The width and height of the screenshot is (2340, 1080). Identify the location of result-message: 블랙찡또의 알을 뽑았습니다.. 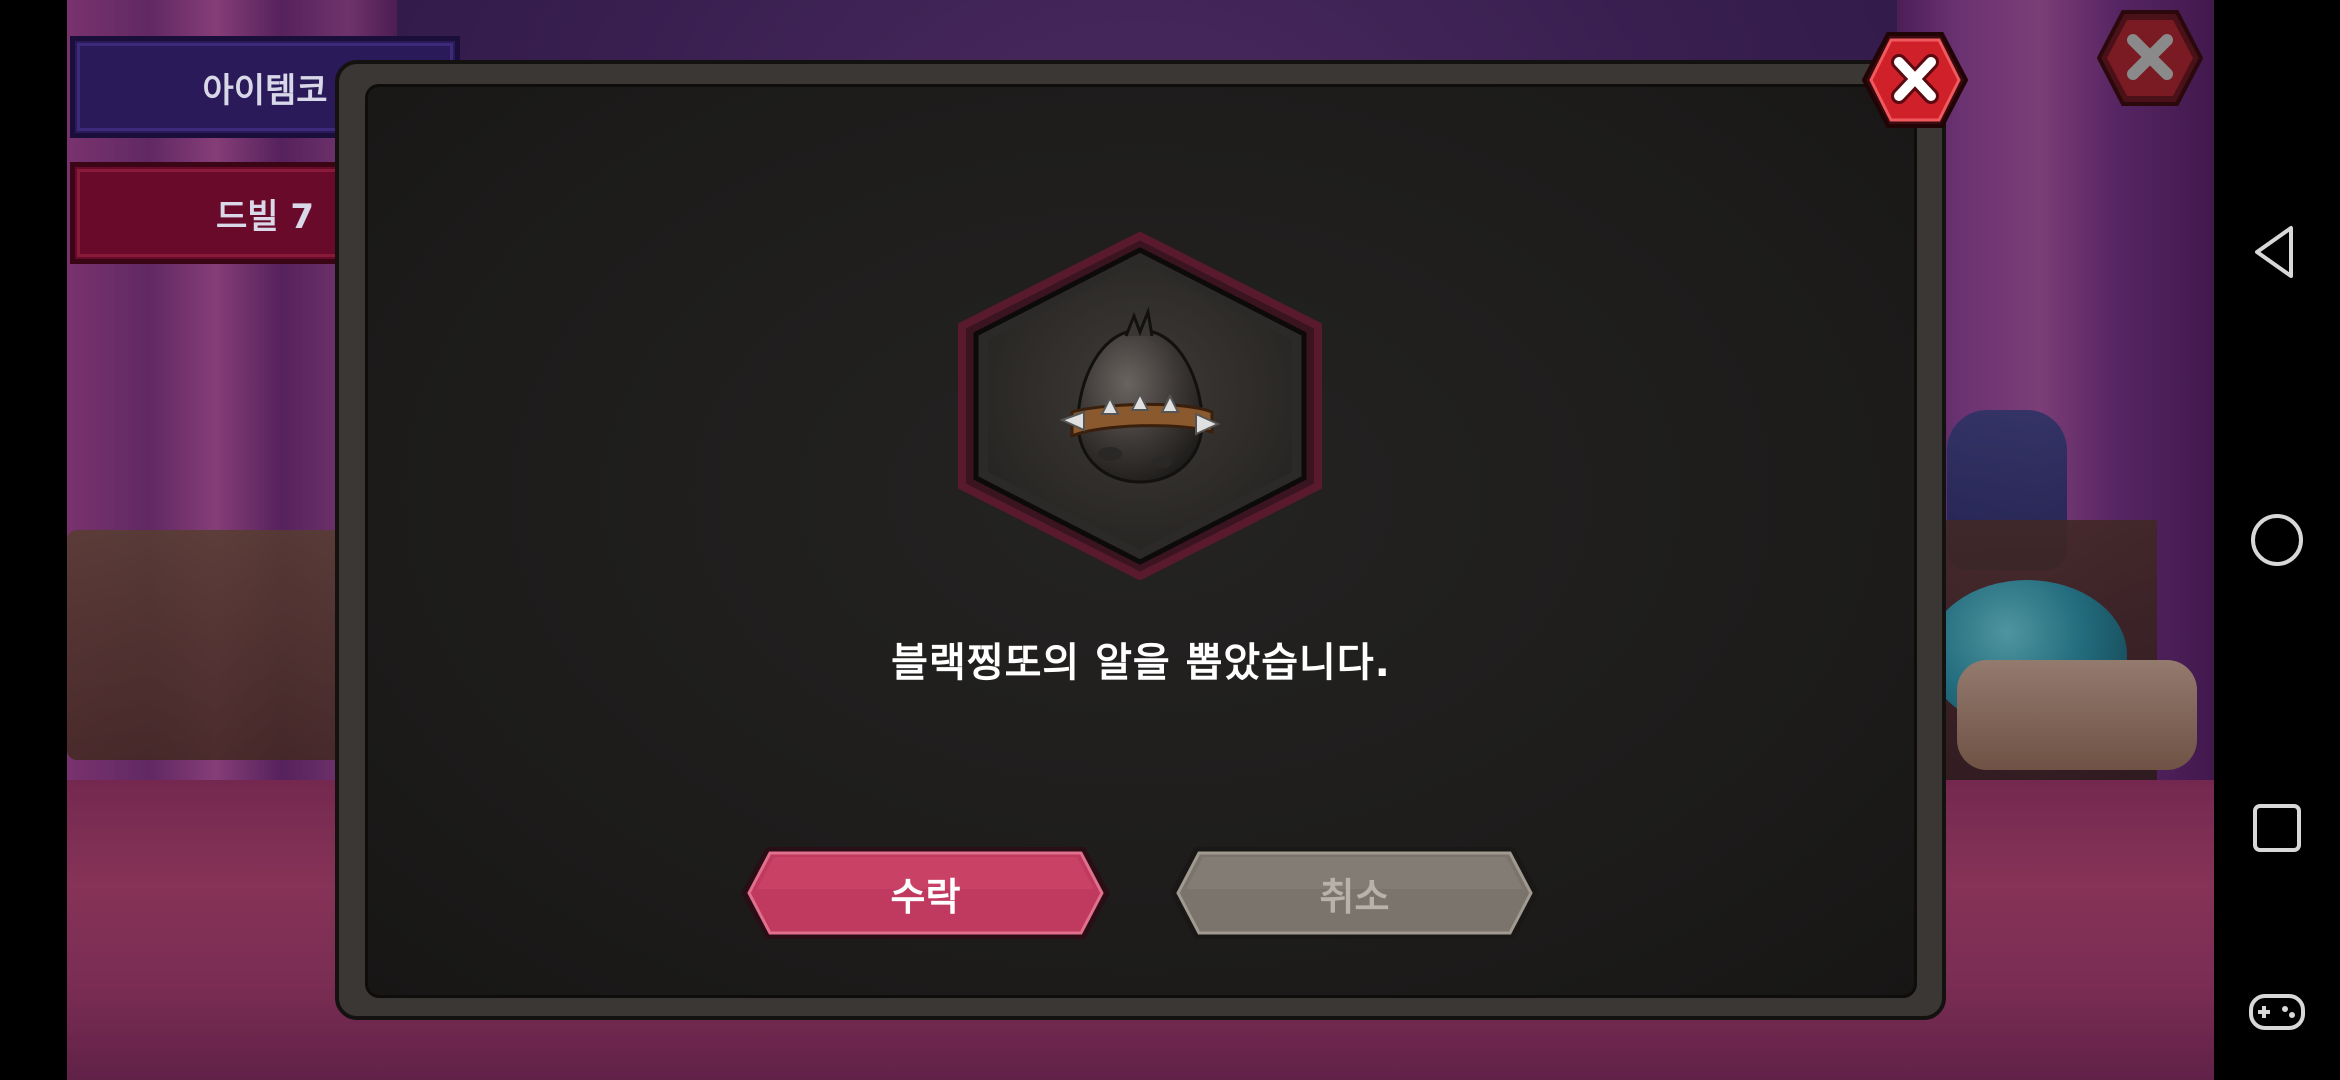
(1141, 663).